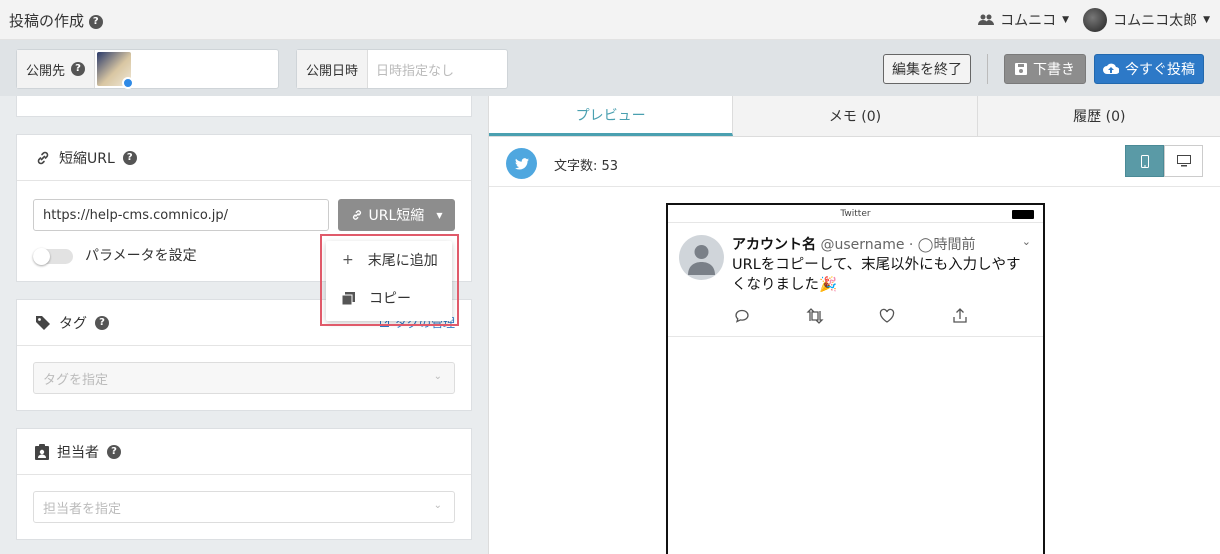  I want to click on clipboard-user-icon, so click(42, 451).